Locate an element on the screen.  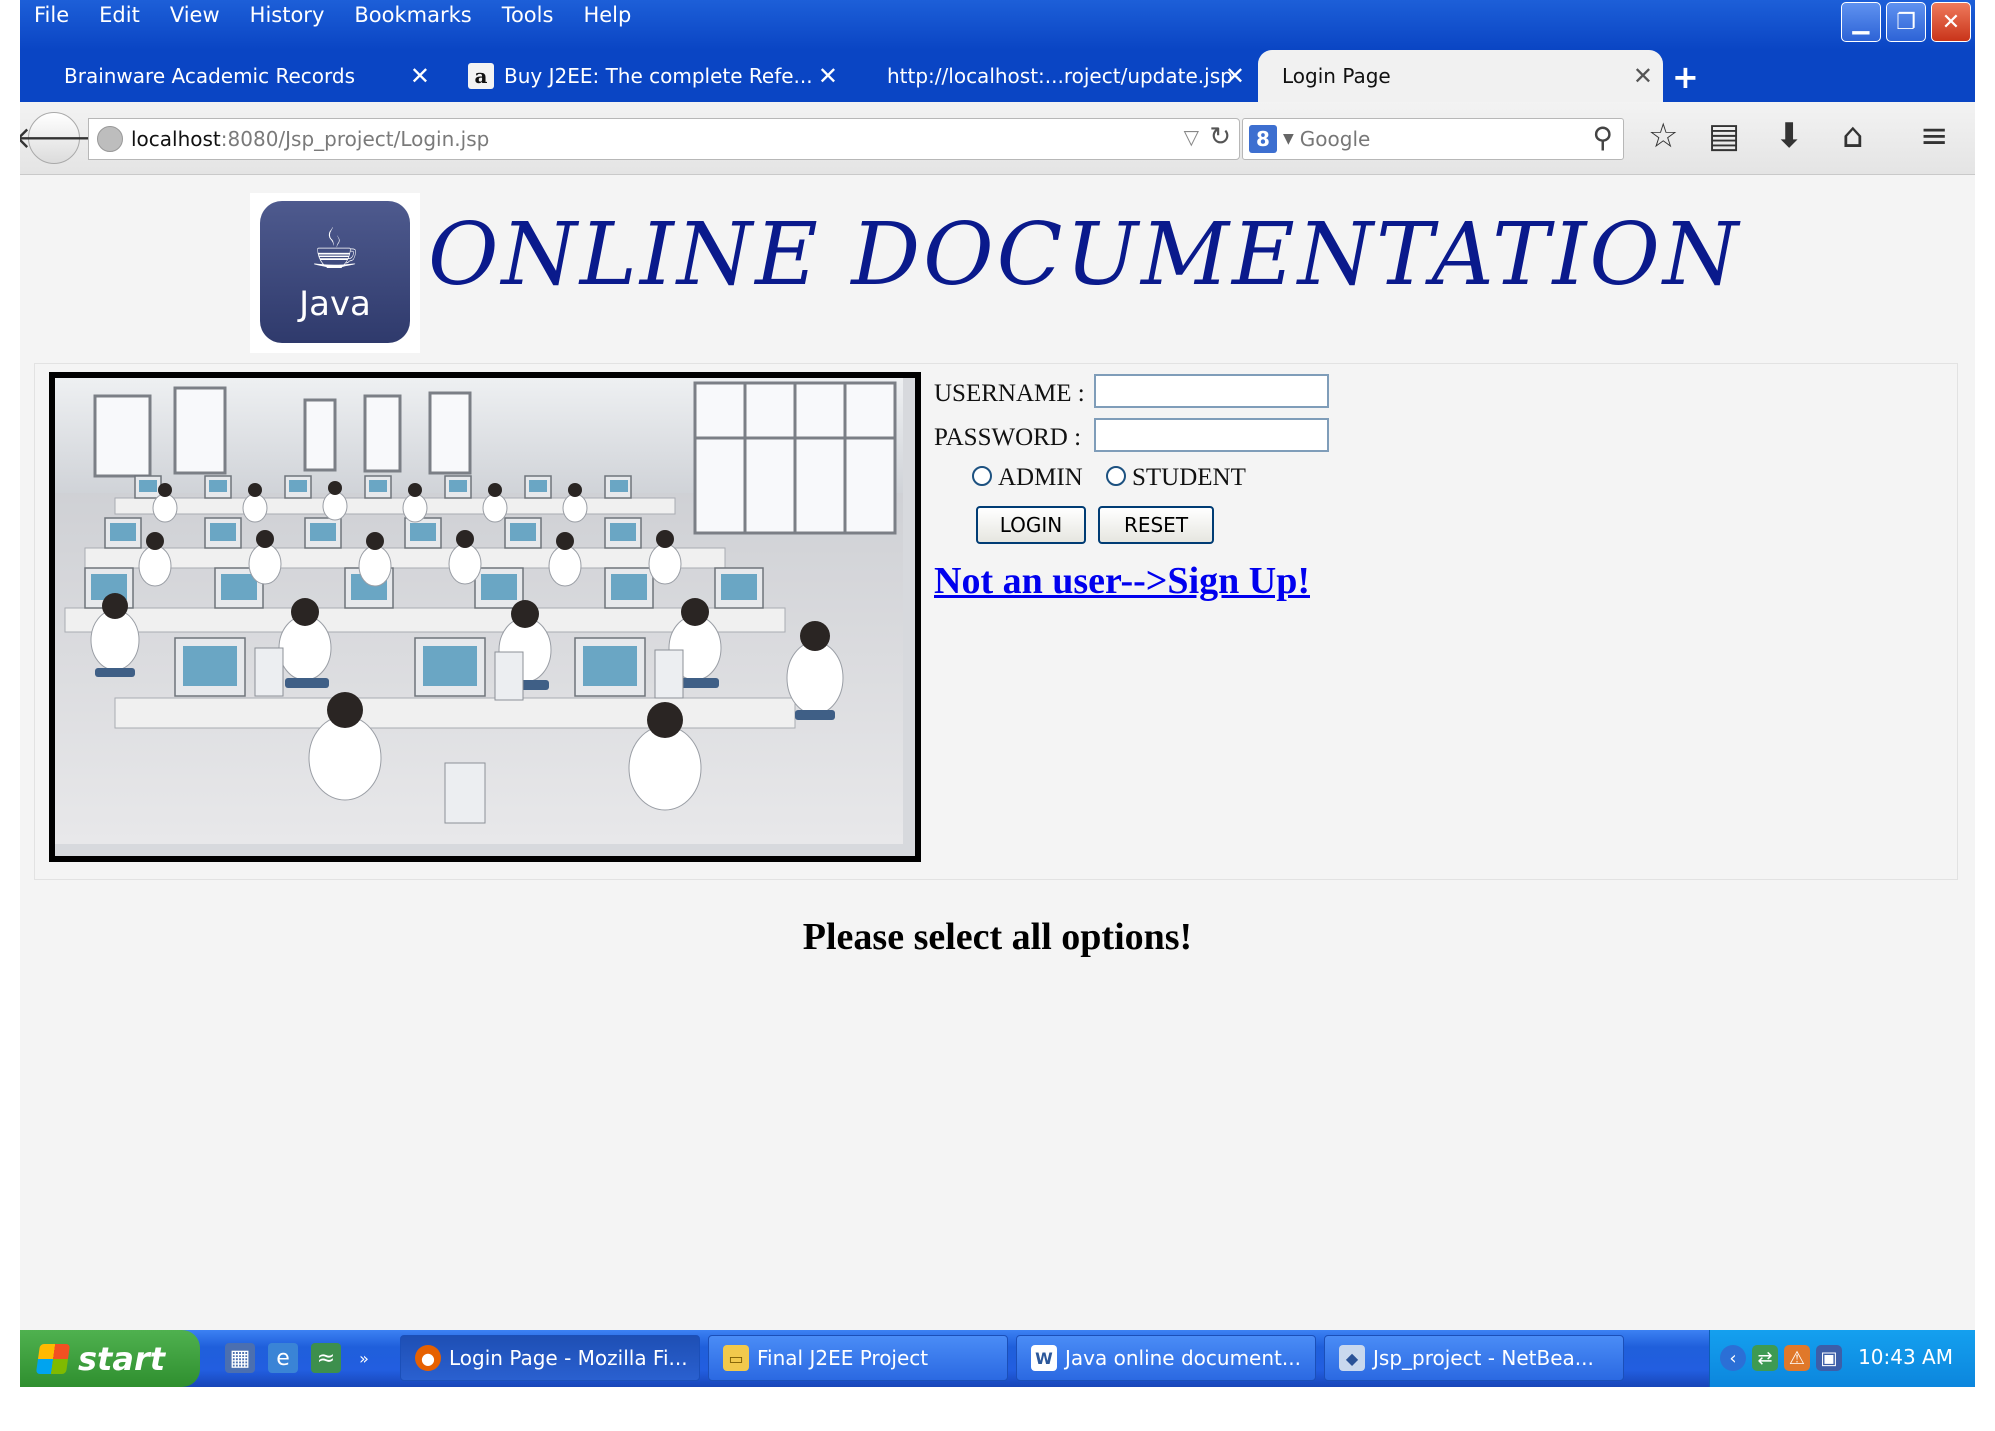
classroom-illustration is located at coordinates (479, 611).